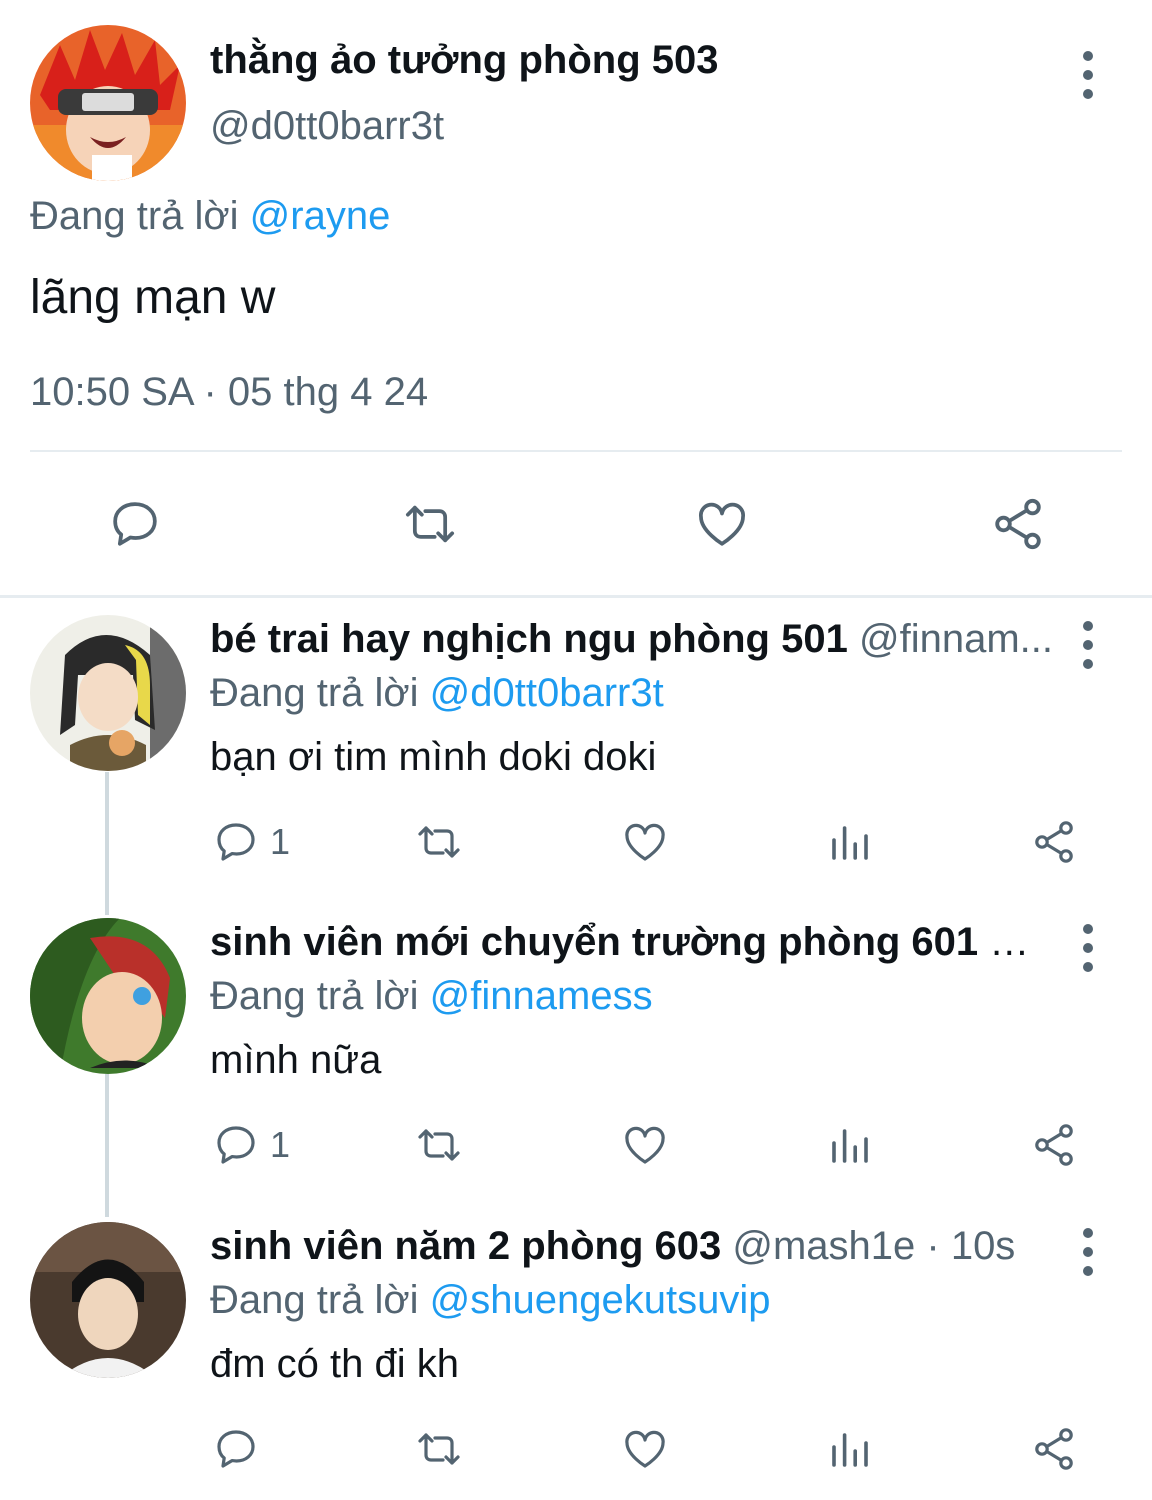 This screenshot has width=1152, height=1500. Describe the element at coordinates (873, 1246) in the screenshot. I see `user-handle: @mash1e · 10s` at that location.